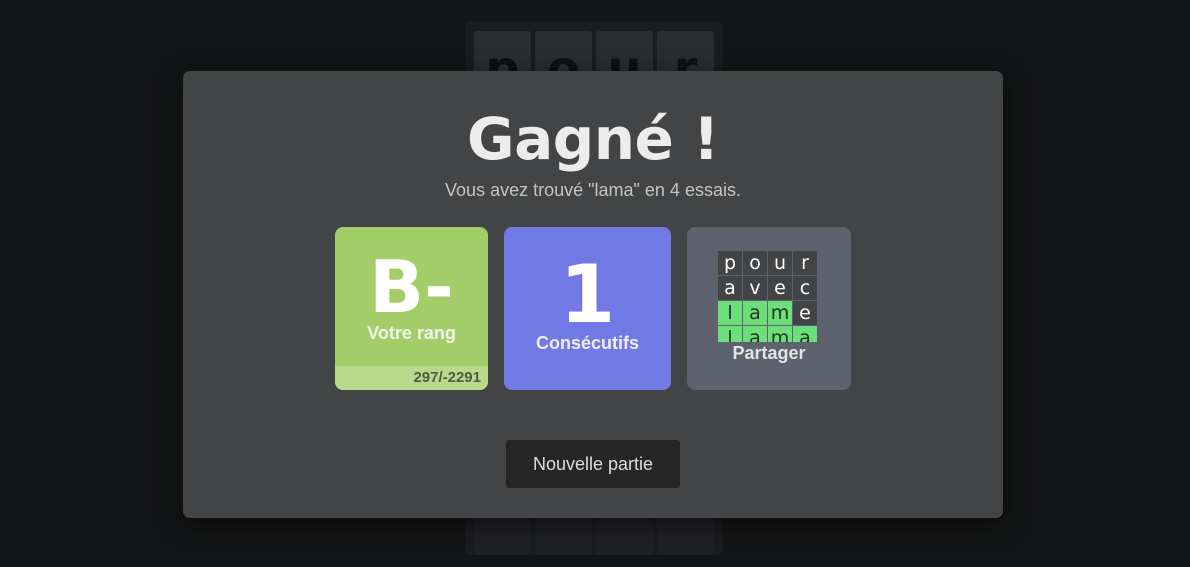 This screenshot has height=567, width=1190. What do you see at coordinates (587, 294) in the screenshot?
I see `streak-value: 1` at bounding box center [587, 294].